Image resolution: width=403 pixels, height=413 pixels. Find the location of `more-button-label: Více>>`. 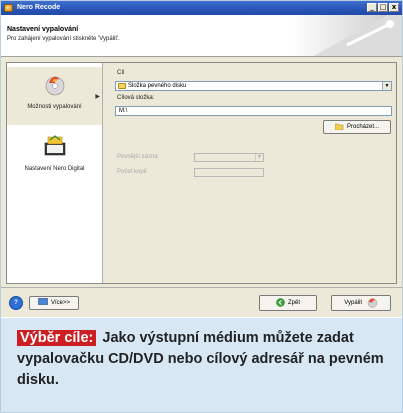

more-button-label: Více>> is located at coordinates (60, 303).